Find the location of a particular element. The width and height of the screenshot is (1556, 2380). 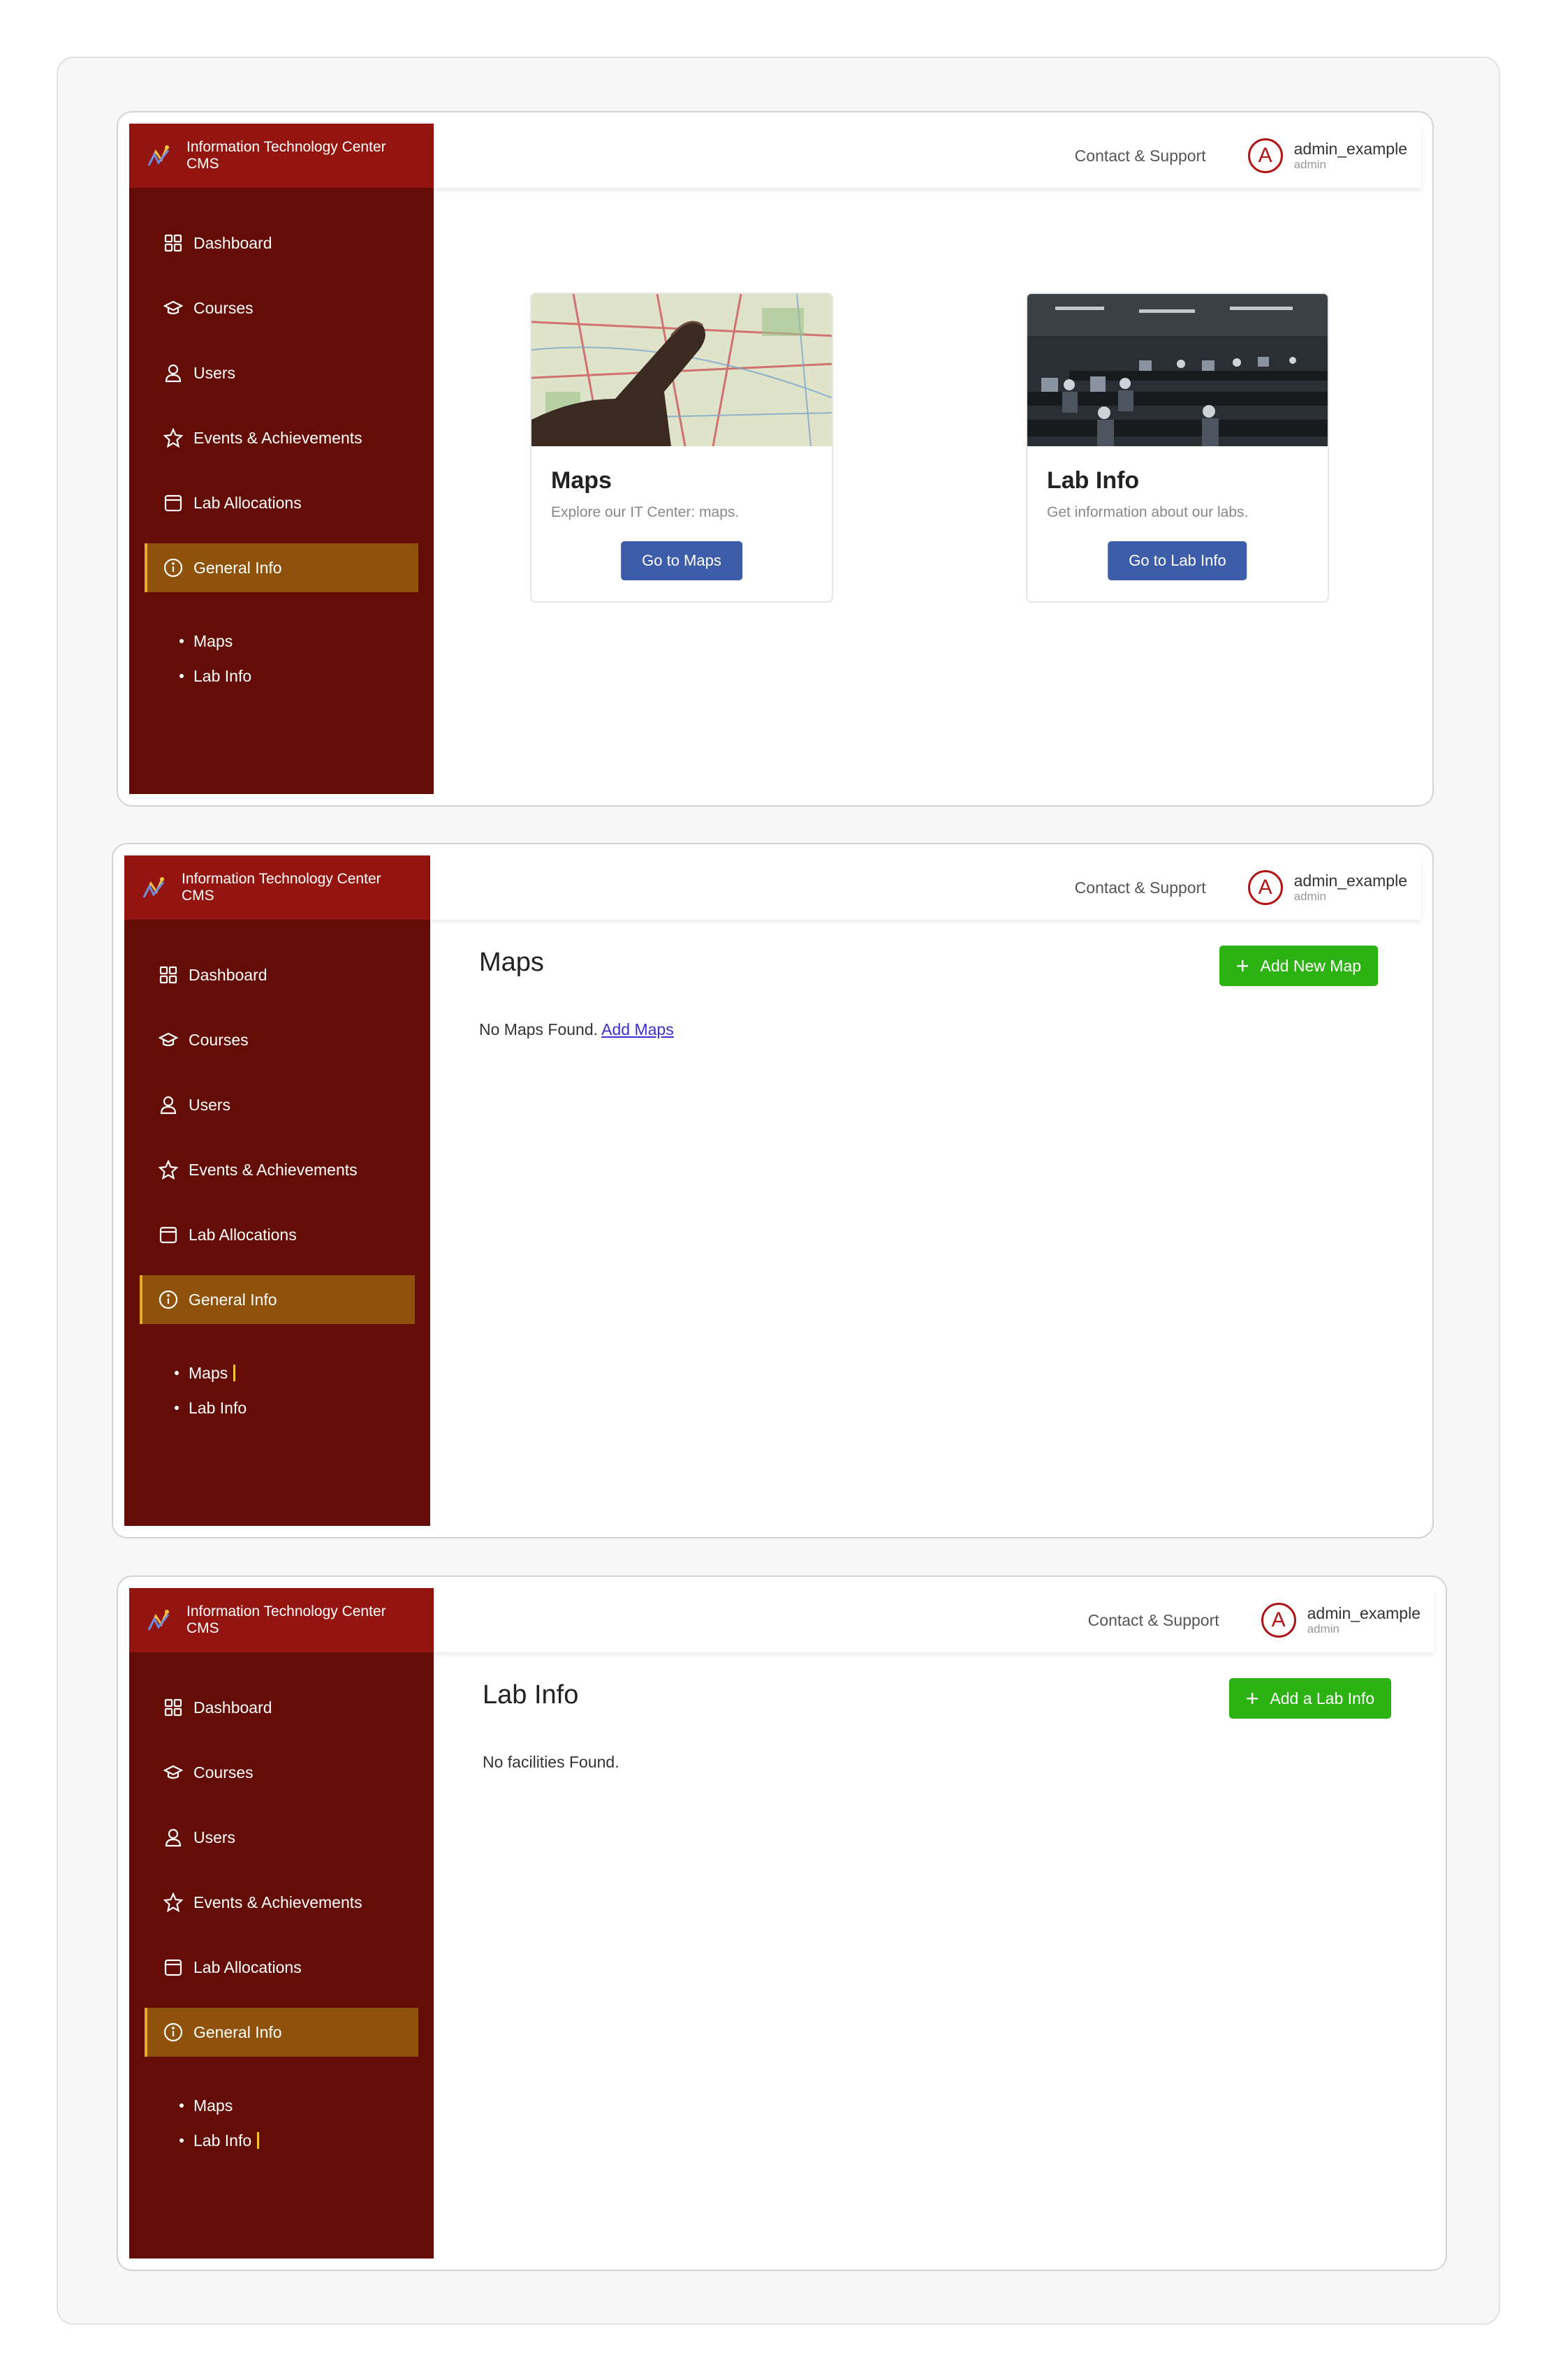

plus-icon: + is located at coordinates (1252, 1699).